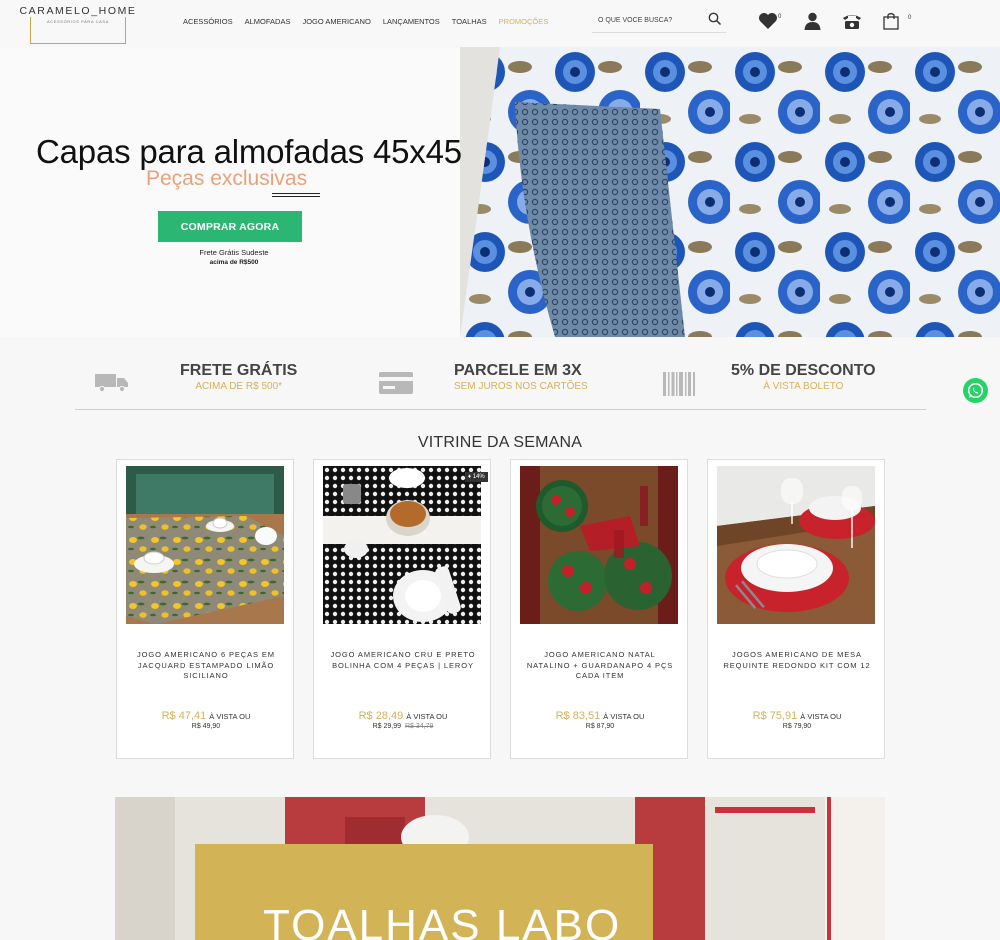 The width and height of the screenshot is (1000, 940). What do you see at coordinates (812, 21) in the screenshot?
I see `user-icon` at bounding box center [812, 21].